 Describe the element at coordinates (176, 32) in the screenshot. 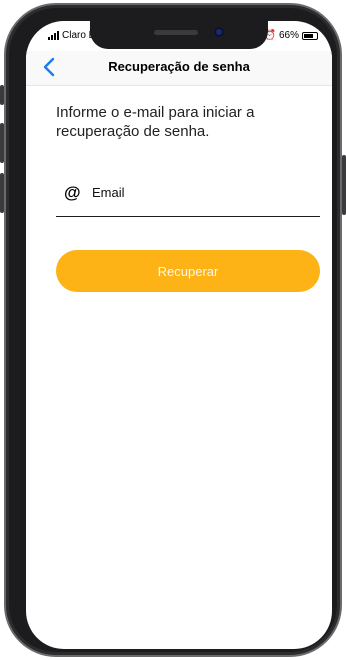

I see `speaker-grille` at that location.